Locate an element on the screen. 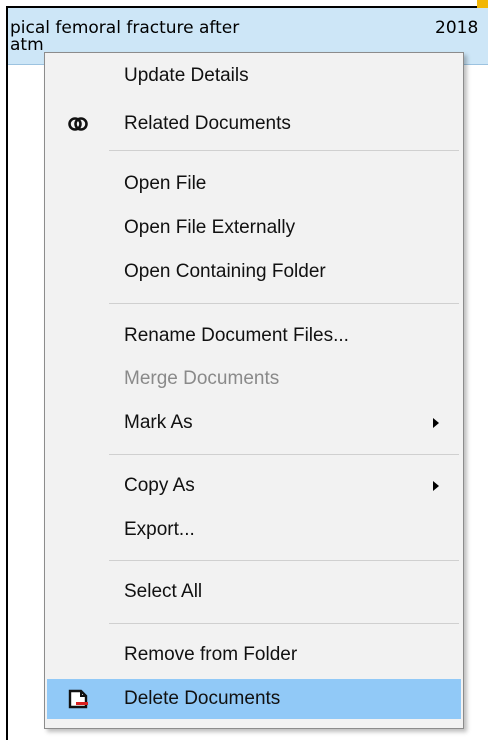  menu-item-remove-from-folder: Remove from Folder is located at coordinates (254, 655).